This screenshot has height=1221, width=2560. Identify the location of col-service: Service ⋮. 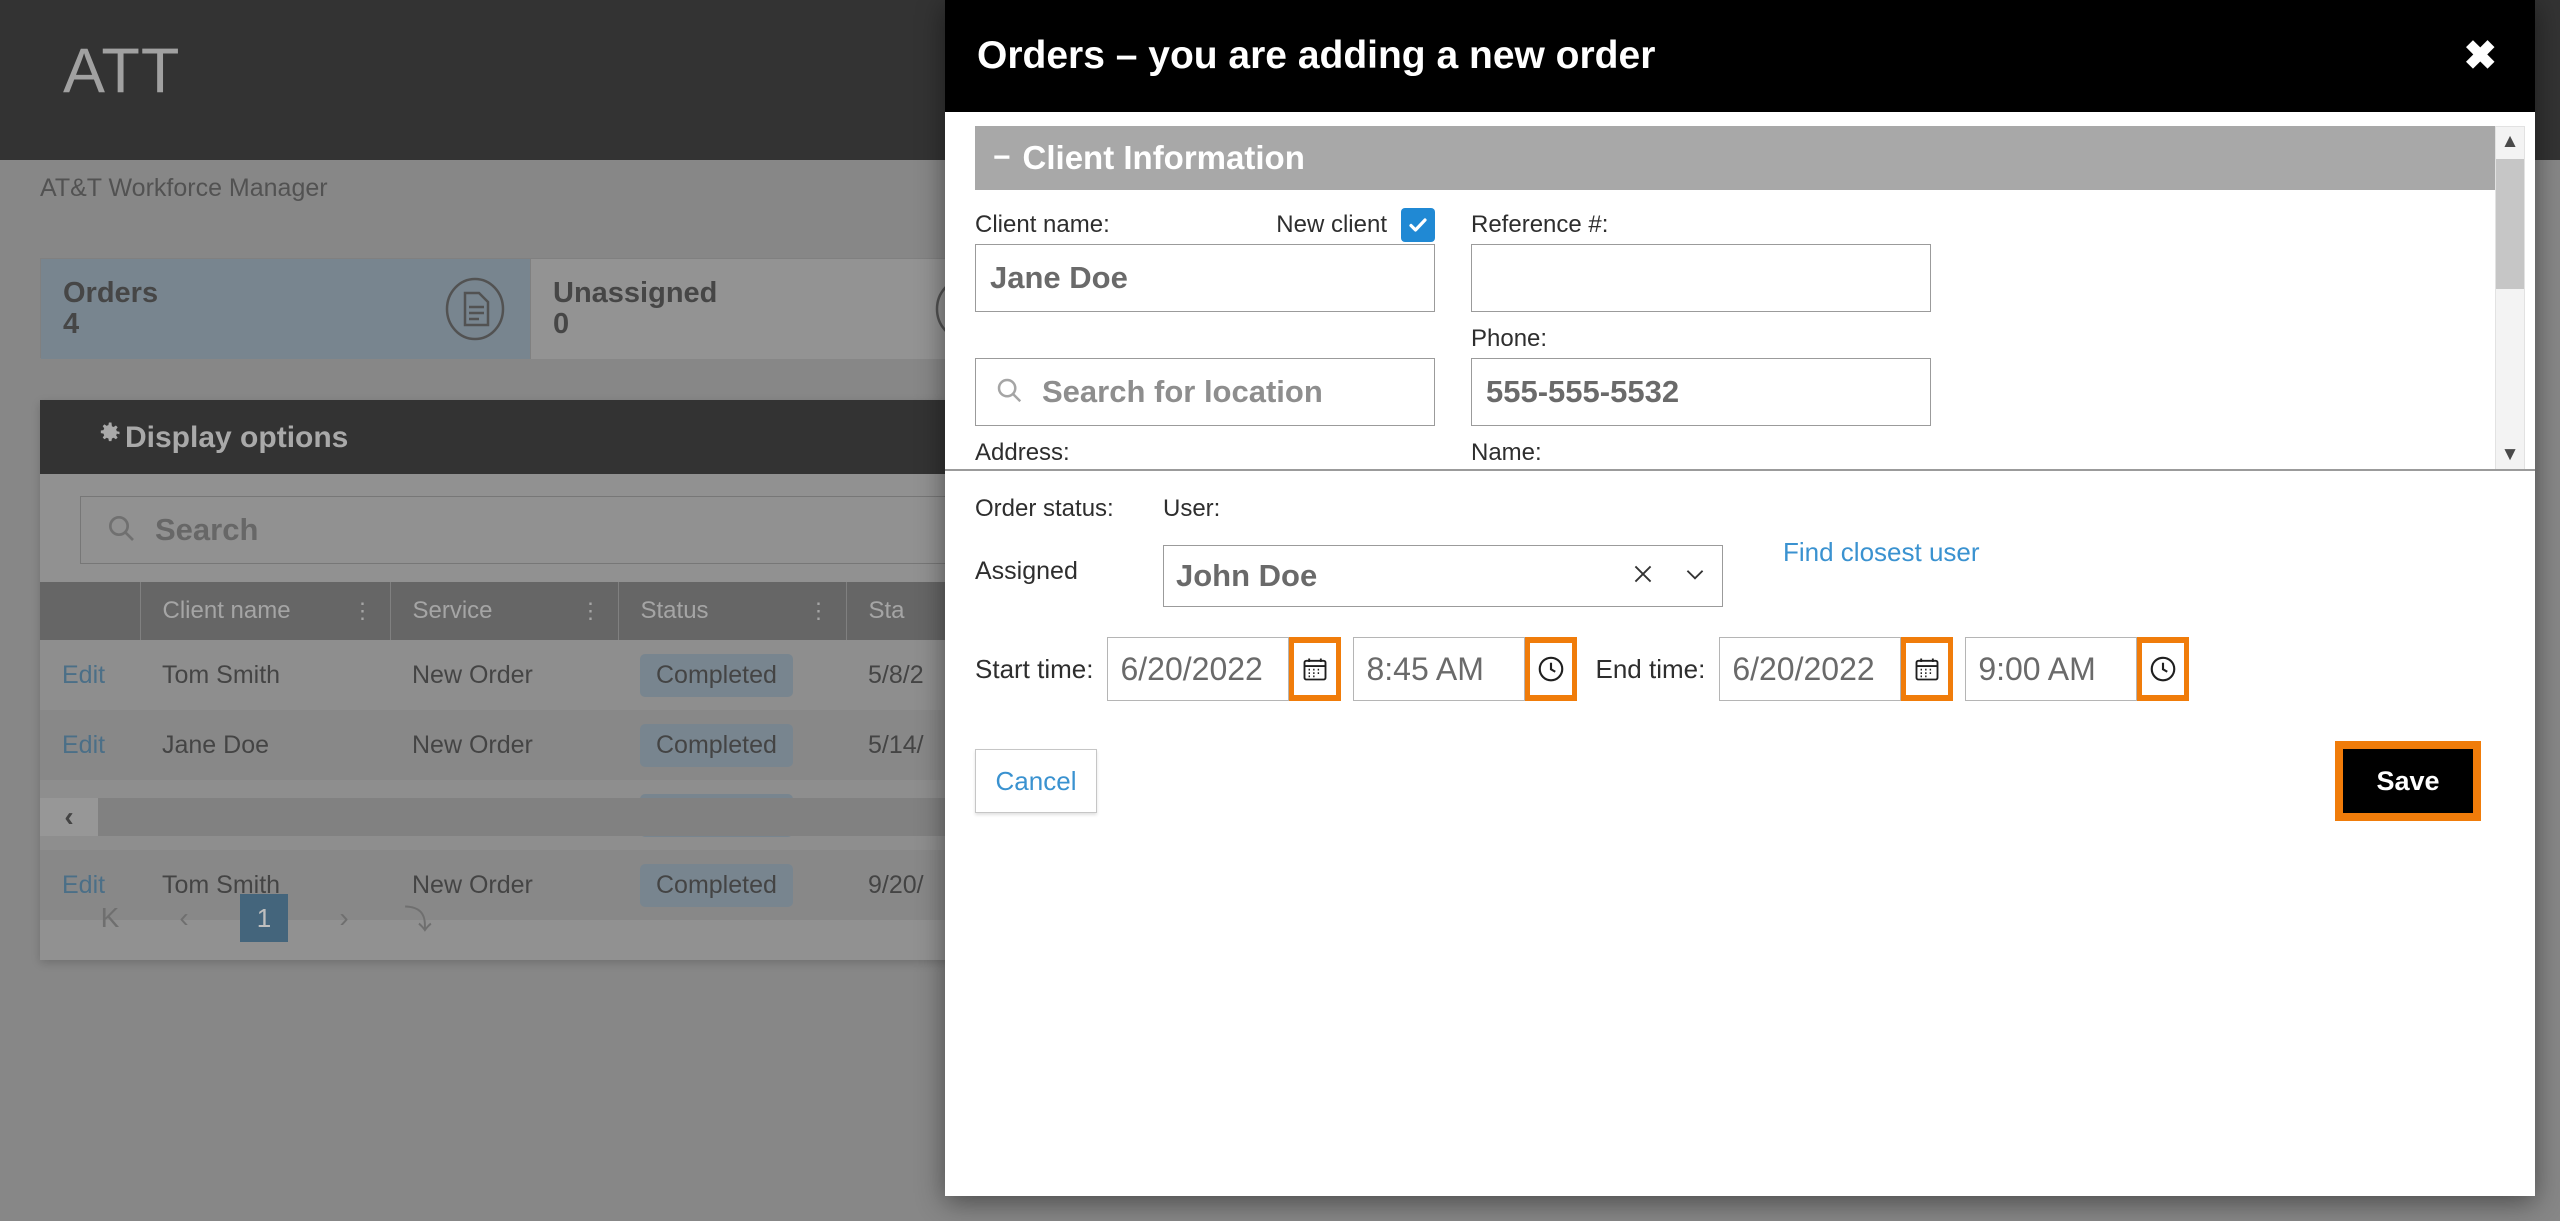
(504, 611).